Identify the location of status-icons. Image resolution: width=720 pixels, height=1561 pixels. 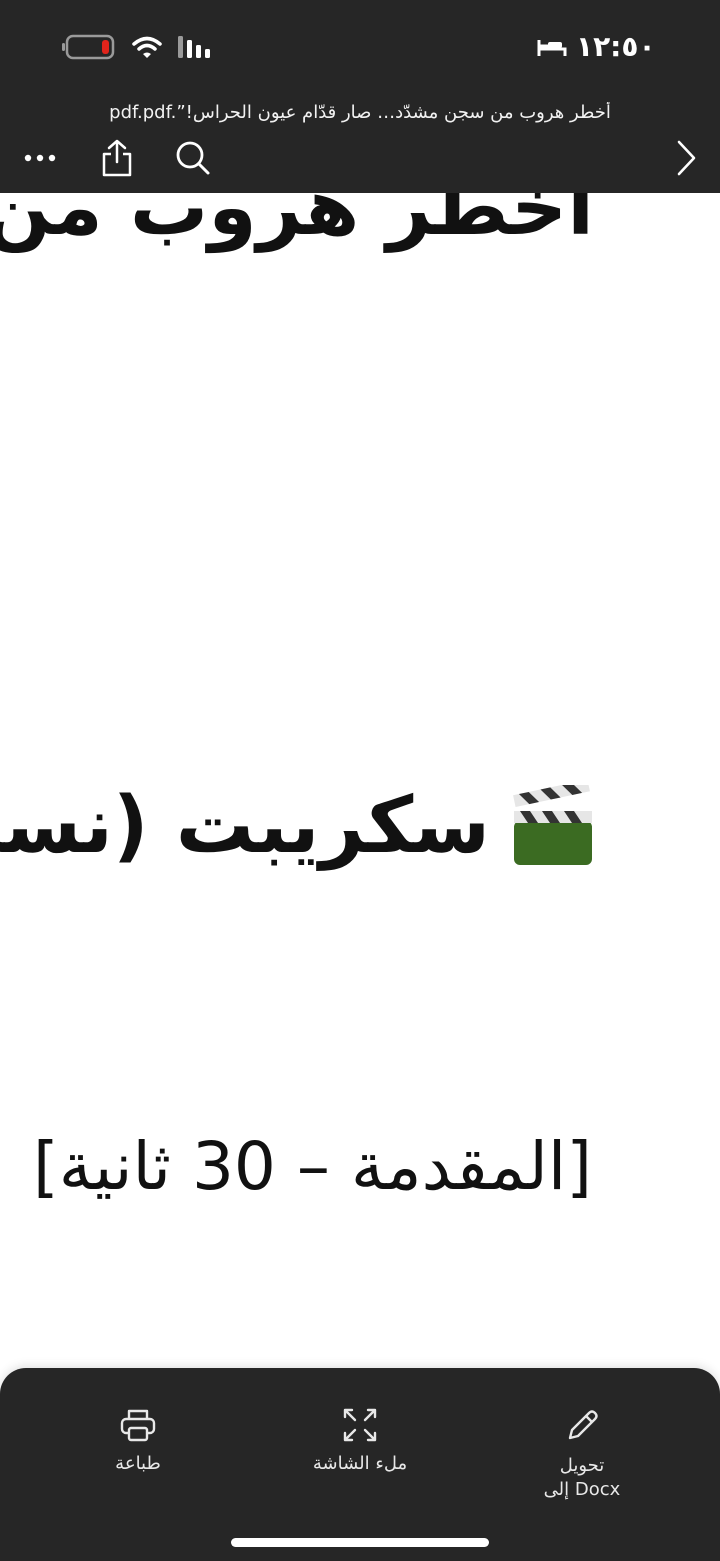
(138, 47).